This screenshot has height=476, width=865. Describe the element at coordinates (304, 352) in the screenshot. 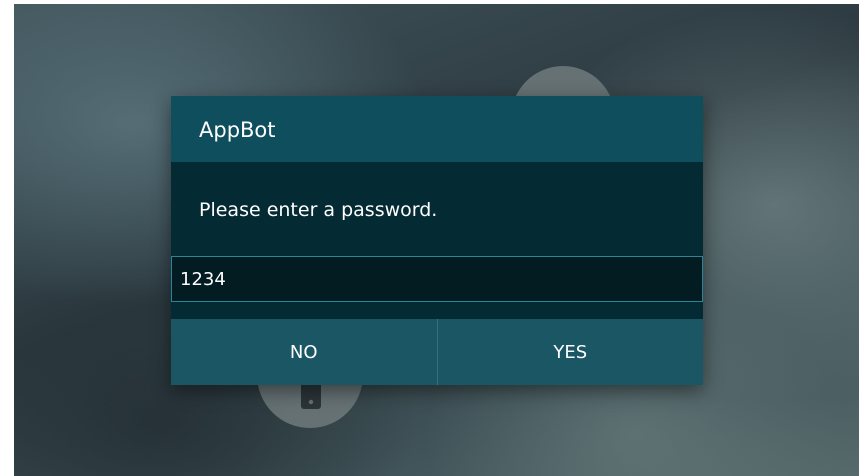

I see `no-button: NO` at that location.